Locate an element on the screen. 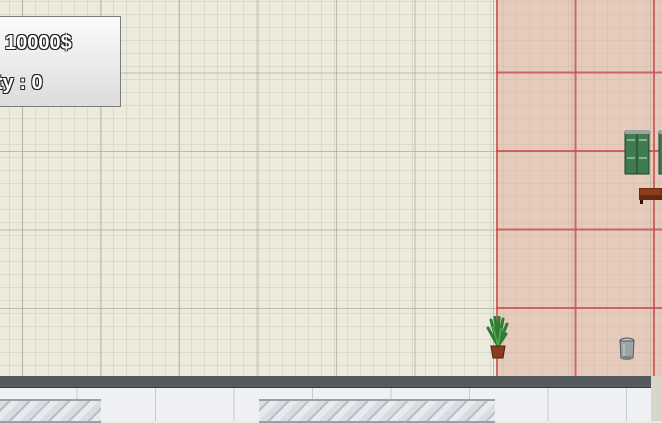 This screenshot has width=662, height=423. building-wall is located at coordinates (325, 382).